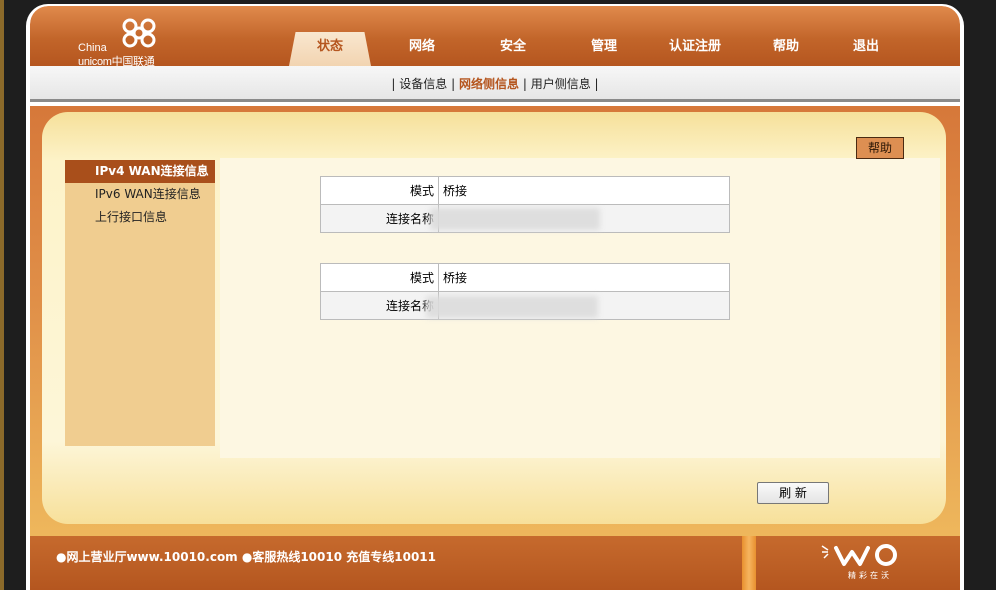 This screenshot has height=590, width=996. I want to click on footer-divider, so click(749, 563).